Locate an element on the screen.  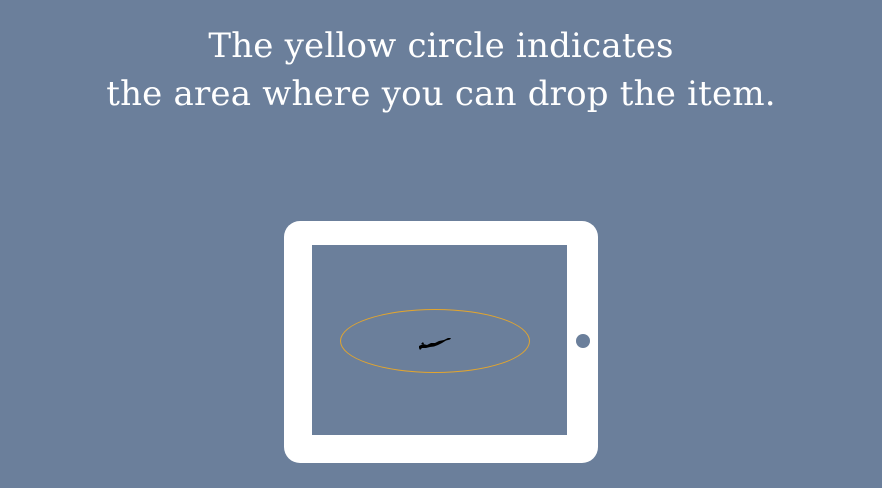
draggable-item-shape is located at coordinates (435, 344).